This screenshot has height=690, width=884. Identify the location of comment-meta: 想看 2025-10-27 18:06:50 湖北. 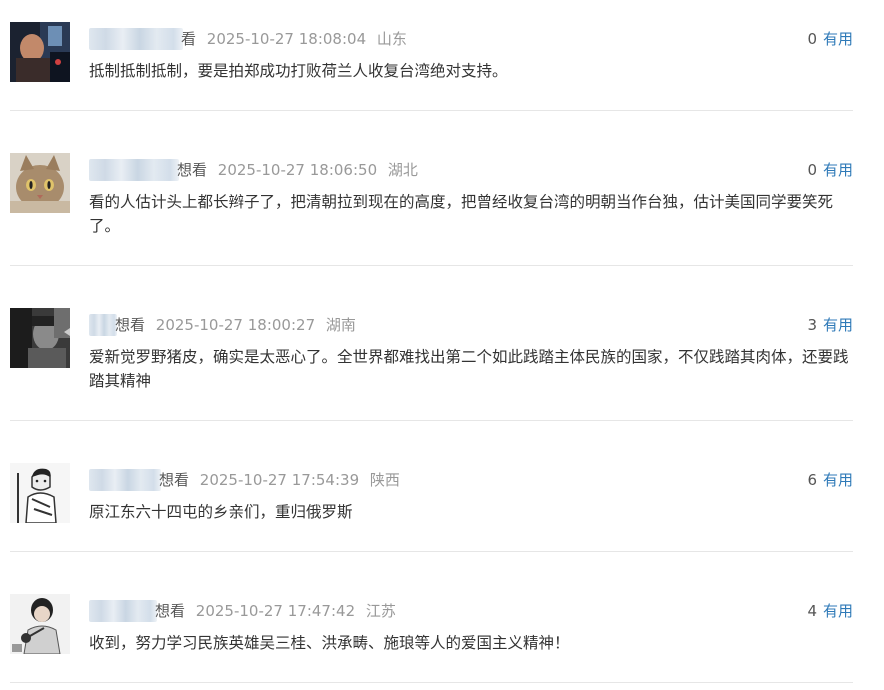
(471, 170).